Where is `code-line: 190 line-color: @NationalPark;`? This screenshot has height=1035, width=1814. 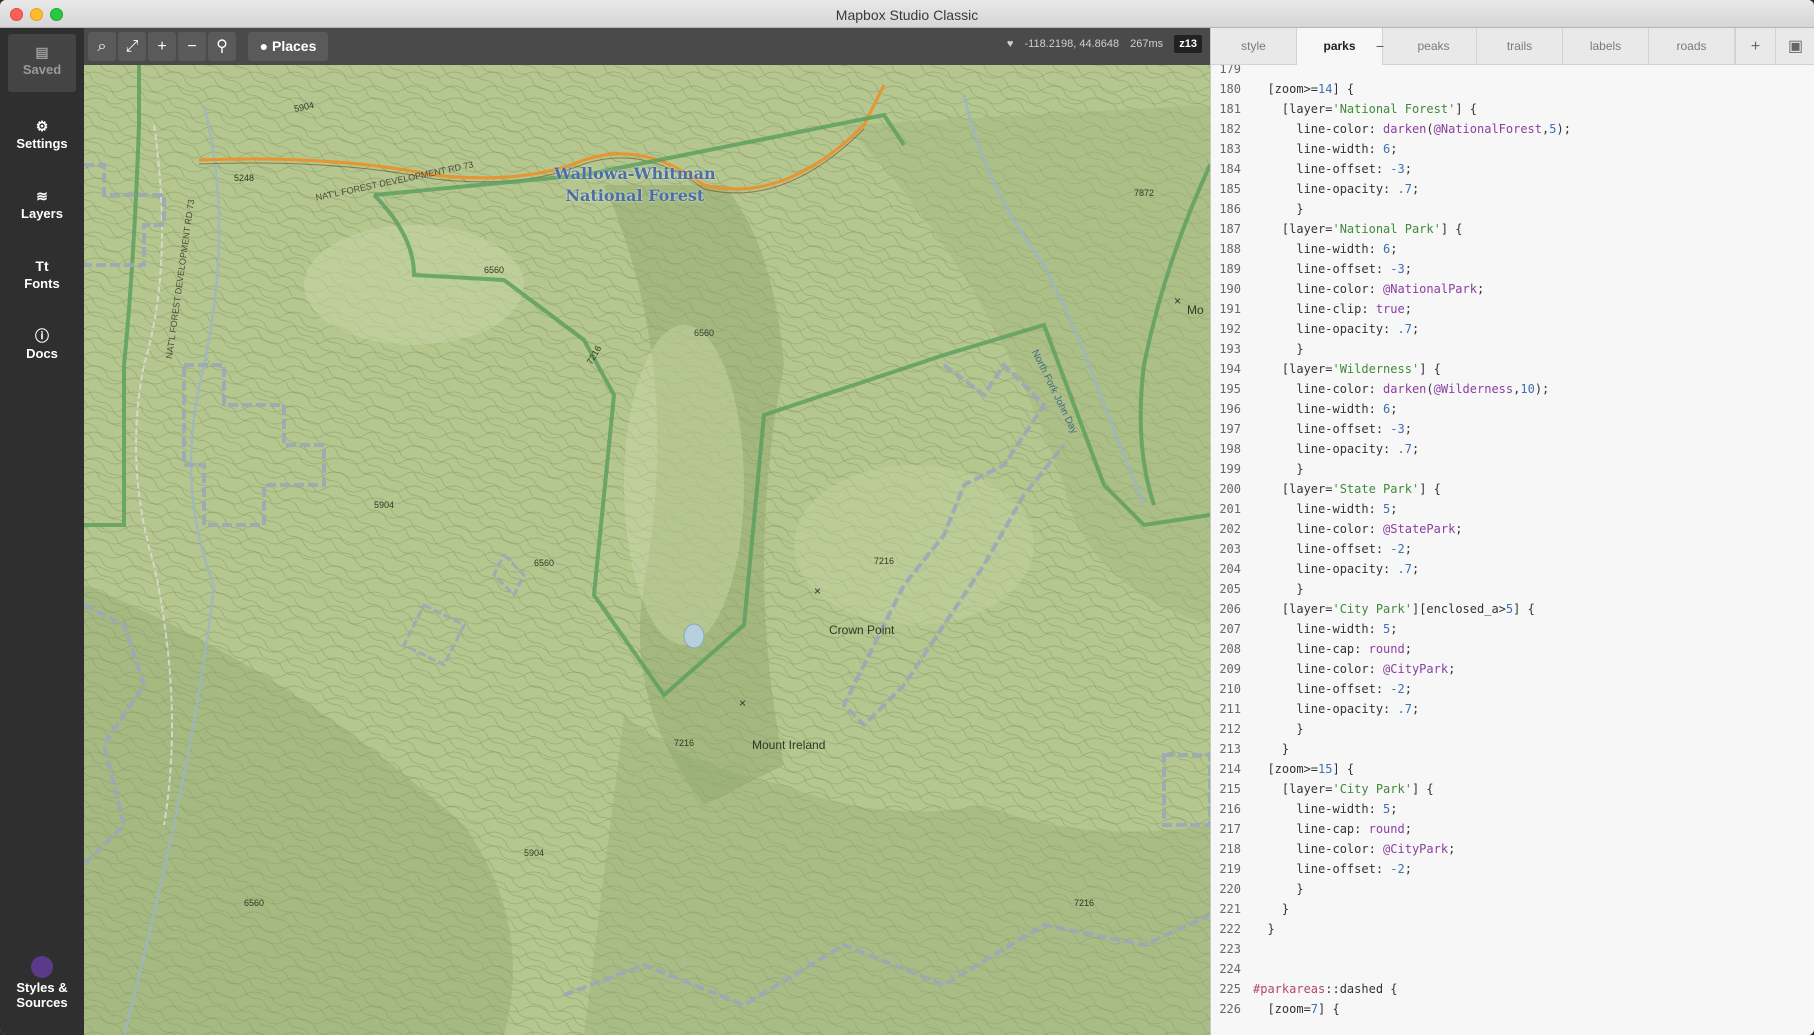
code-line: 190 line-color: @NationalPark; is located at coordinates (1512, 289).